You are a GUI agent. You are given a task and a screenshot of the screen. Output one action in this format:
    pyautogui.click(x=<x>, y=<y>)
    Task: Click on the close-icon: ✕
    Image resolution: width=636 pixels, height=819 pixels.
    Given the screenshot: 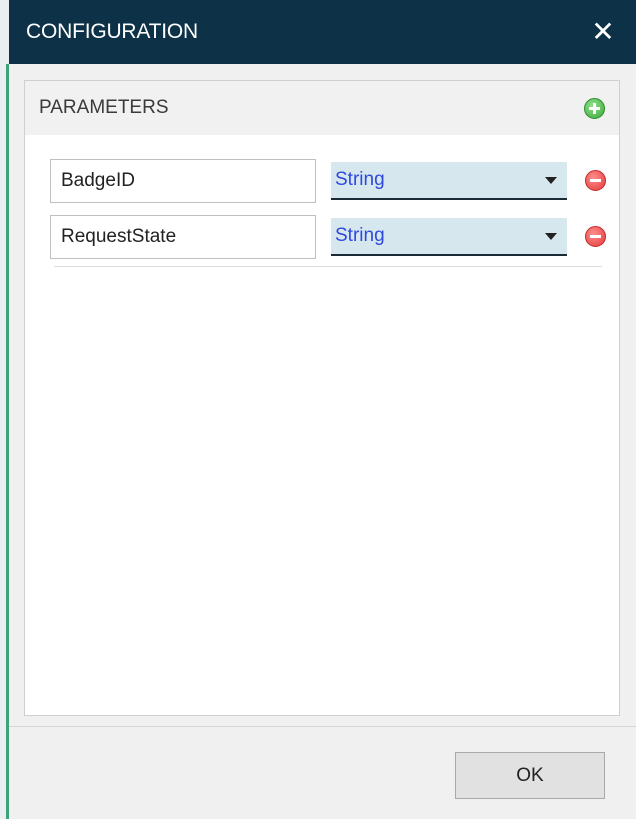 What is the action you would take?
    pyautogui.click(x=603, y=32)
    